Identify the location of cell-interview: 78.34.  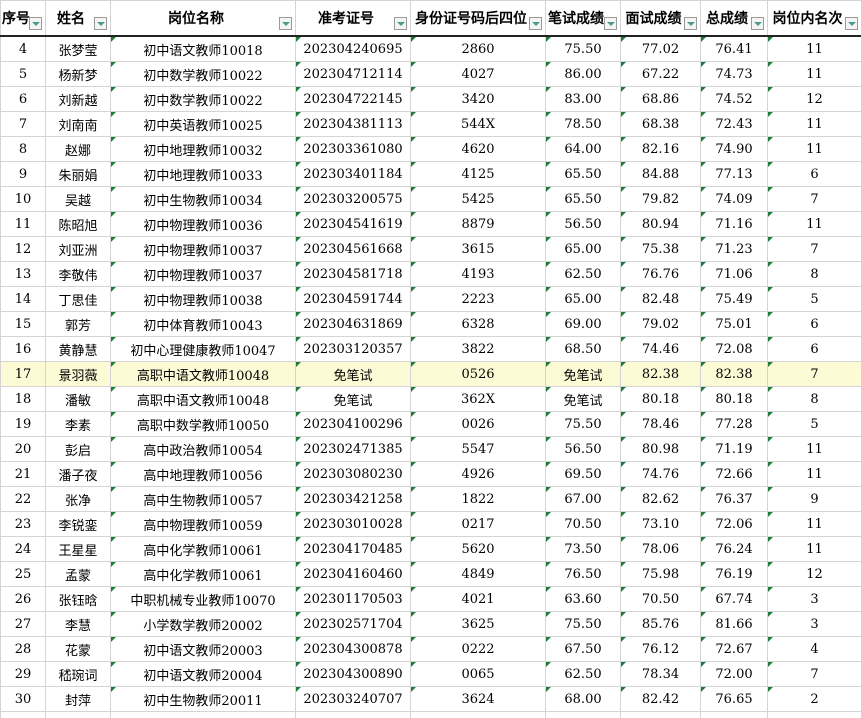
(661, 674).